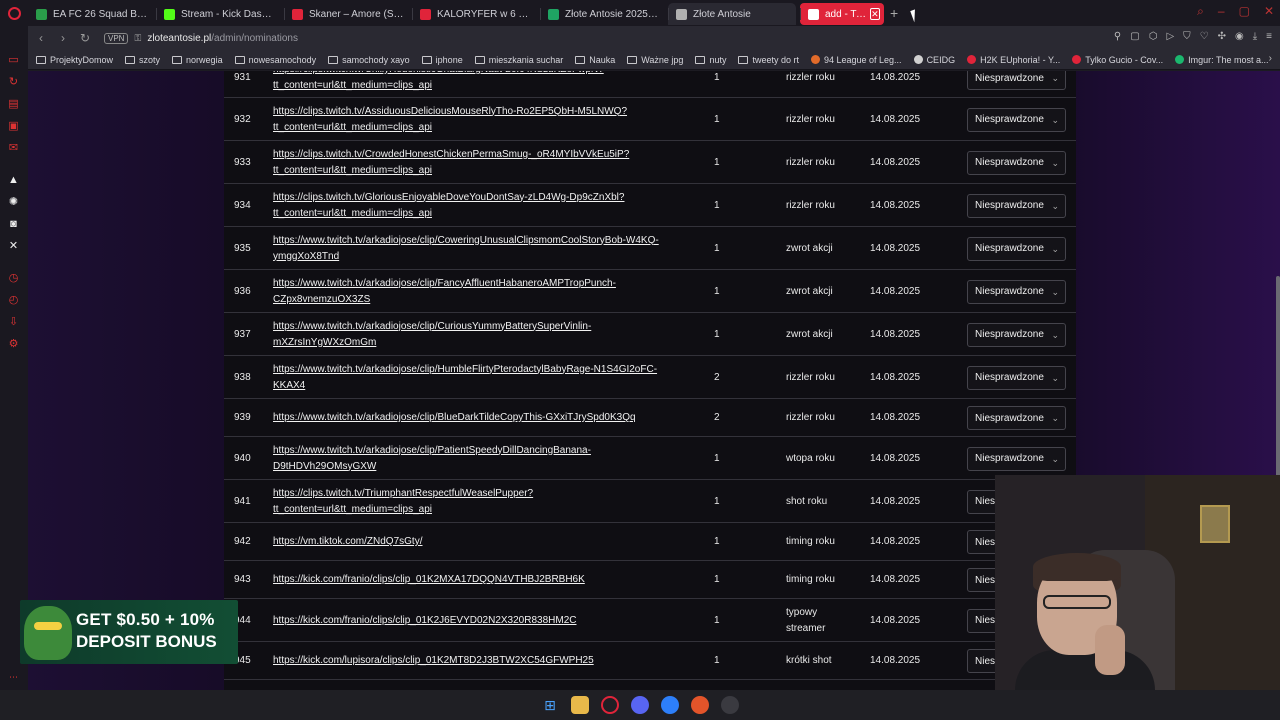 This screenshot has height=720, width=1280. I want to click on clip-link-line-1: https://vm.tiktok.com/ZNdQ7sGty/, so click(347, 542).